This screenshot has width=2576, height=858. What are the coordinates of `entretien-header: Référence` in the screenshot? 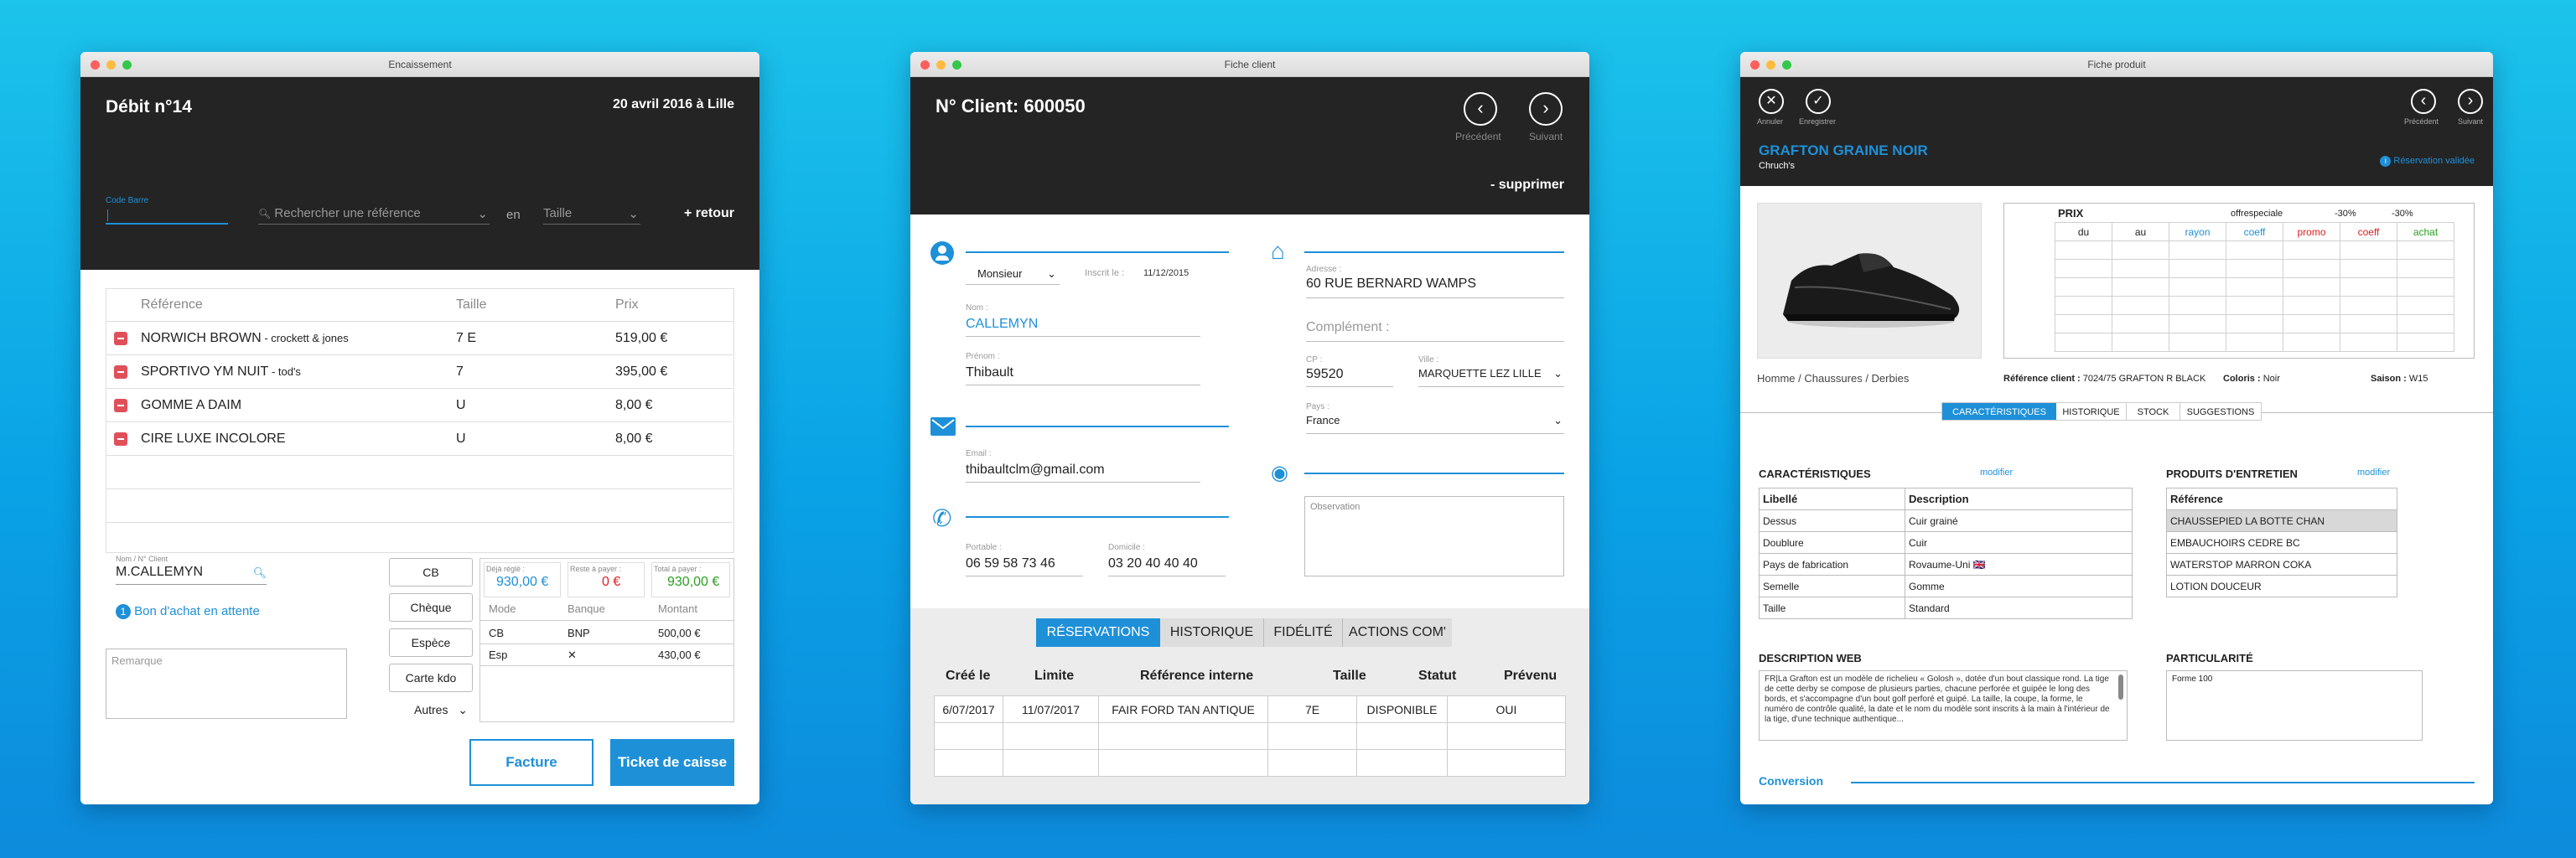 It's located at (2281, 499).